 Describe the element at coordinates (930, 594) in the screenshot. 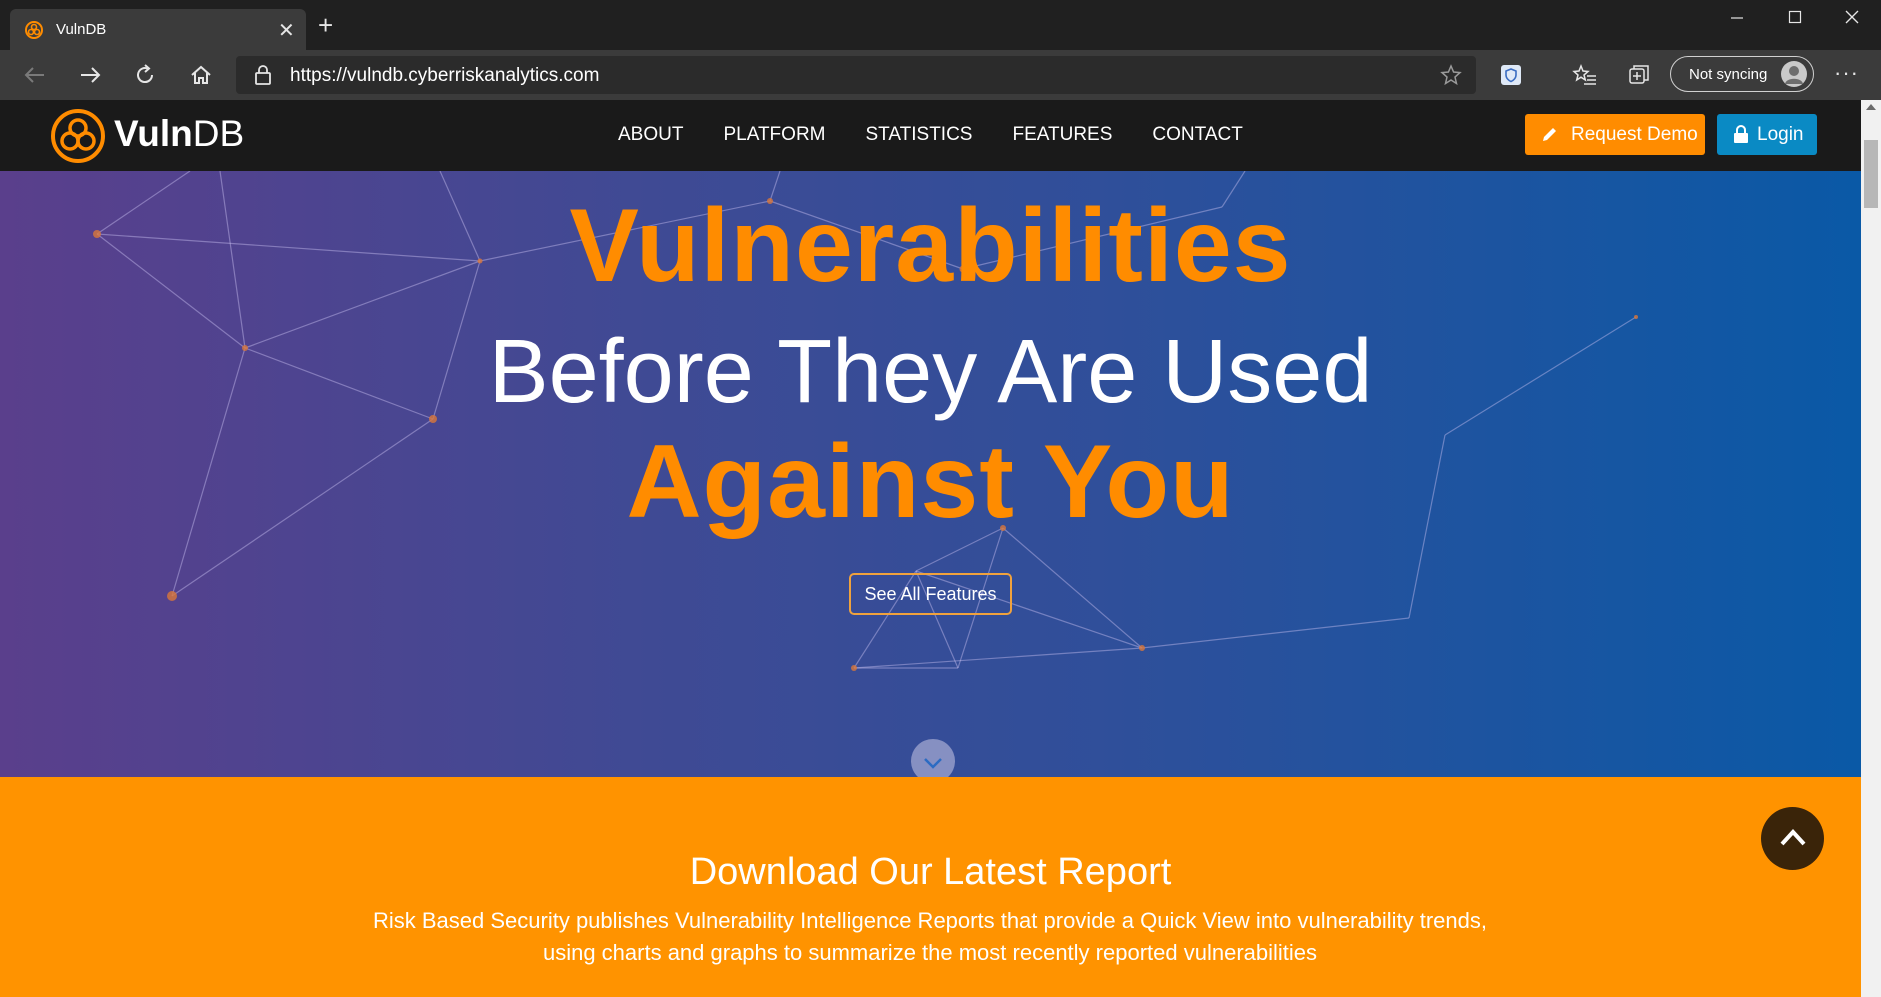

I see `see-all-features-button: See All Features` at that location.